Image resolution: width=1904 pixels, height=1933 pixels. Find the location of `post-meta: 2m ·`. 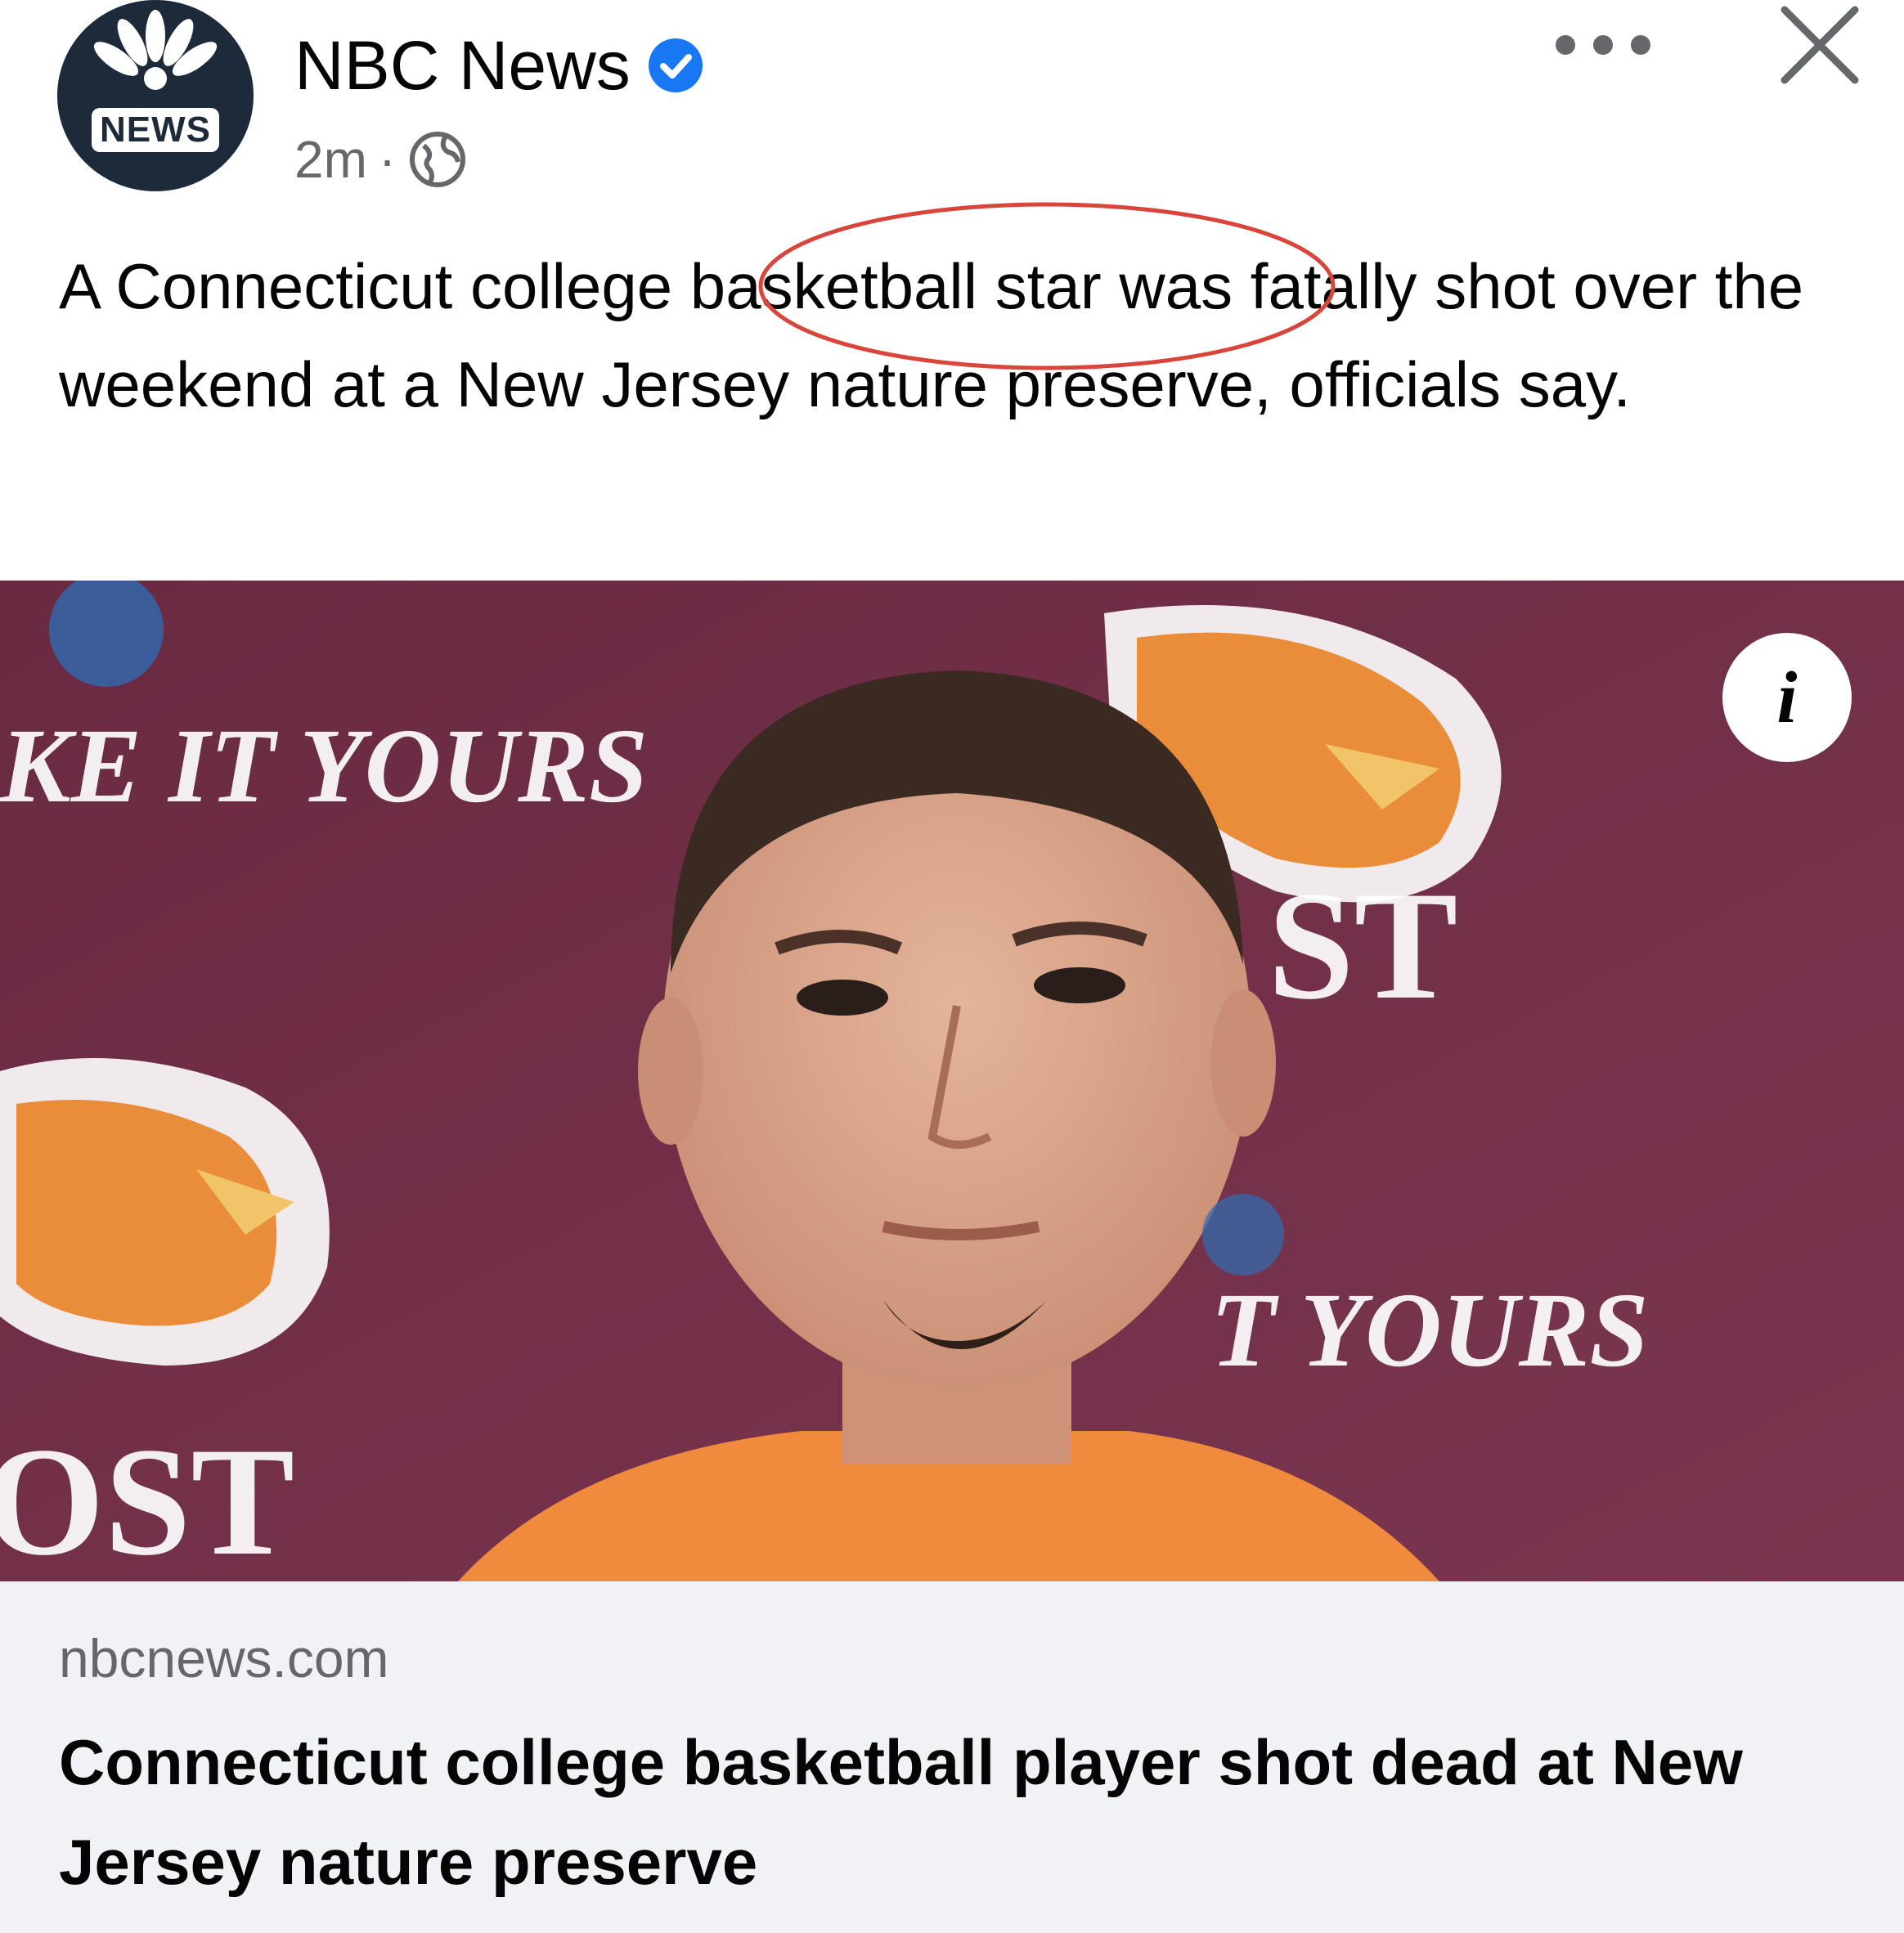

post-meta: 2m · is located at coordinates (381, 159).